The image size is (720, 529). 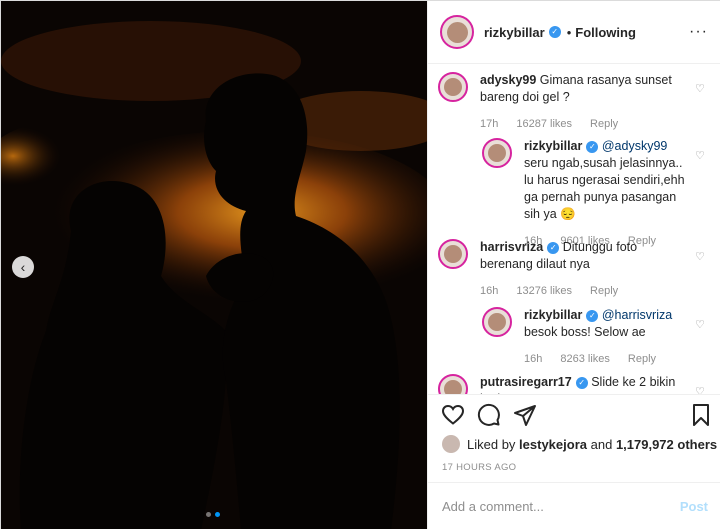 What do you see at coordinates (525, 415) in the screenshot?
I see `share-icon` at bounding box center [525, 415].